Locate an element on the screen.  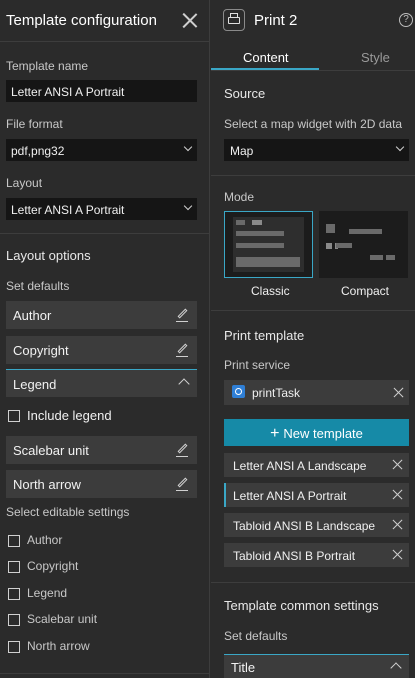
include-legend-label: Include legend is located at coordinates (69, 415).